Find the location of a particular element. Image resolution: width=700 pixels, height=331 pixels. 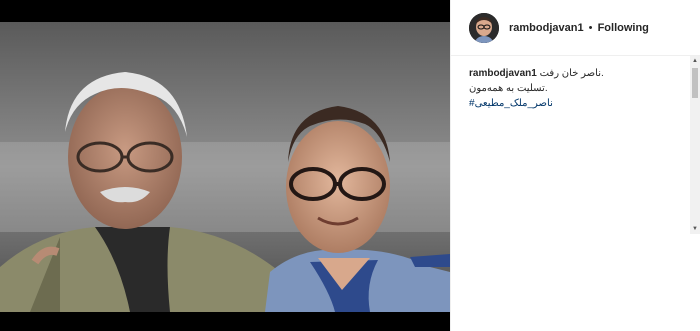

scrollbar-thumb is located at coordinates (695, 83).